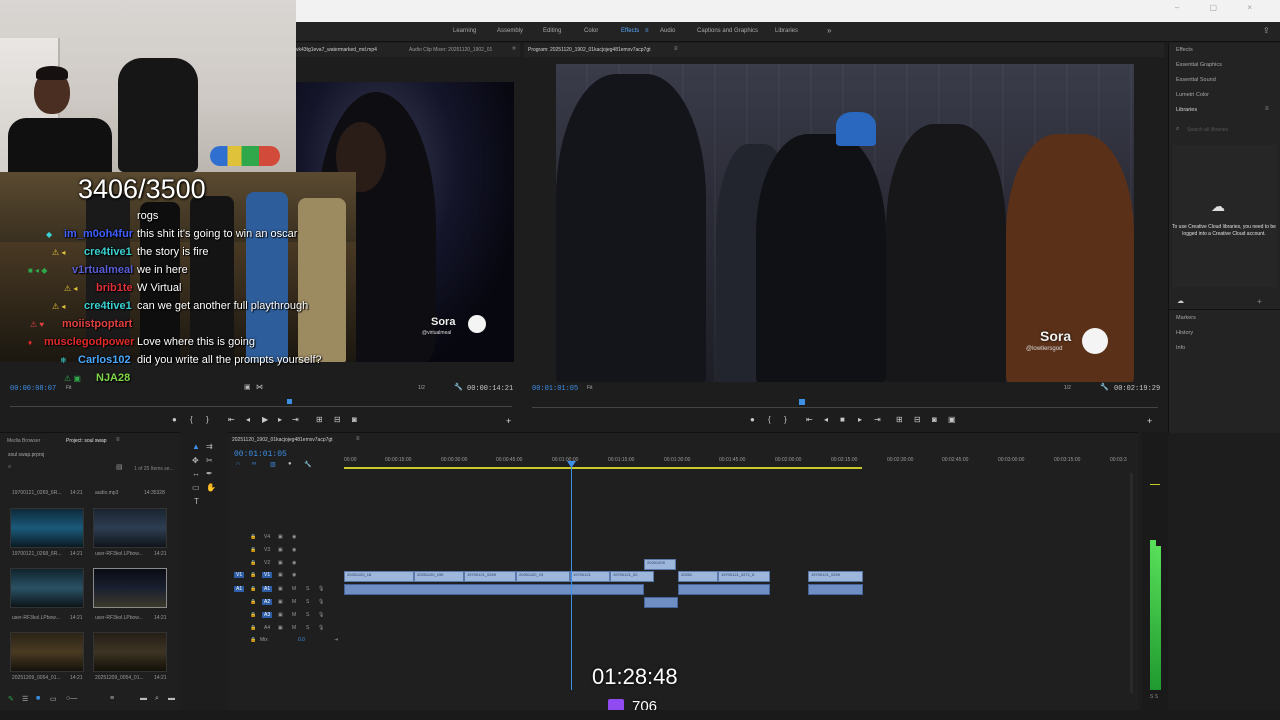 Image resolution: width=1280 pixels, height=720 pixels. I want to click on program-timecode: 00:01:01:05, so click(555, 389).